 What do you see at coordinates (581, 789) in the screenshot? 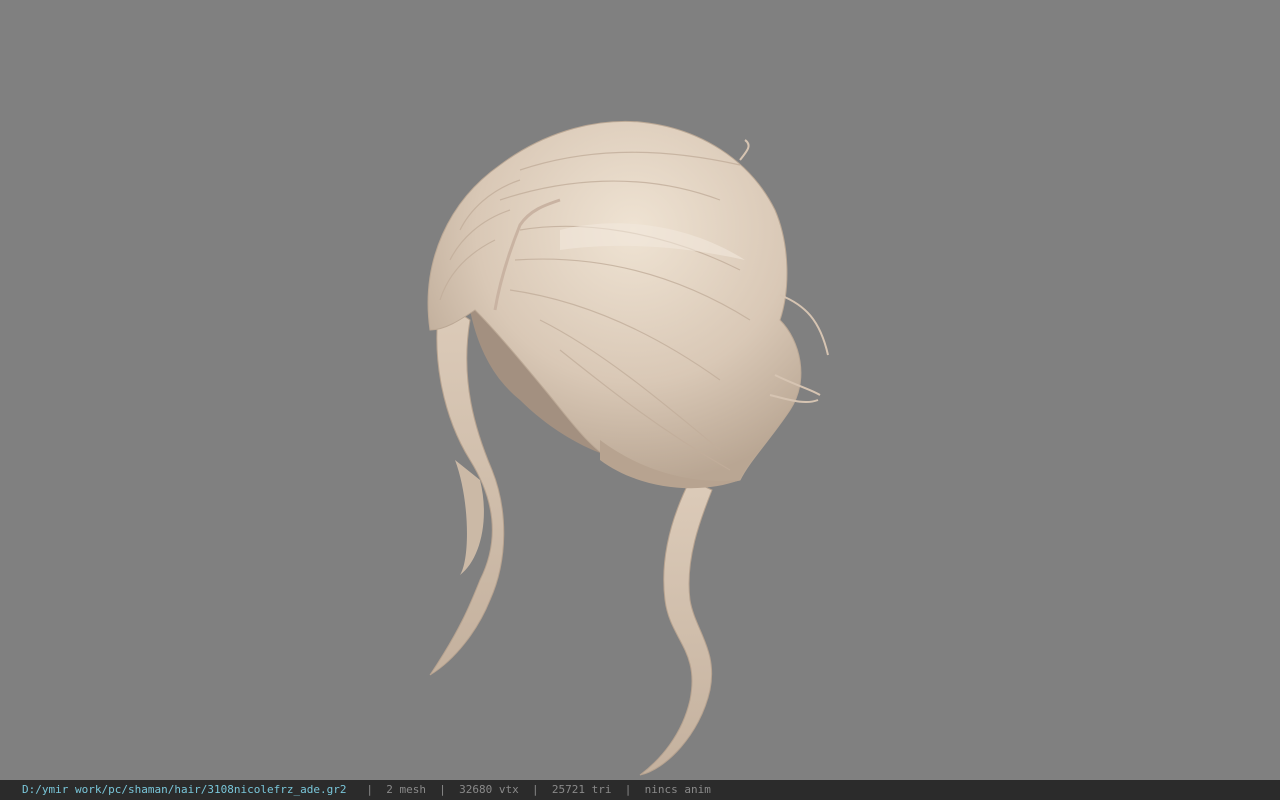
I see `triangle-count: 25721 tri` at bounding box center [581, 789].